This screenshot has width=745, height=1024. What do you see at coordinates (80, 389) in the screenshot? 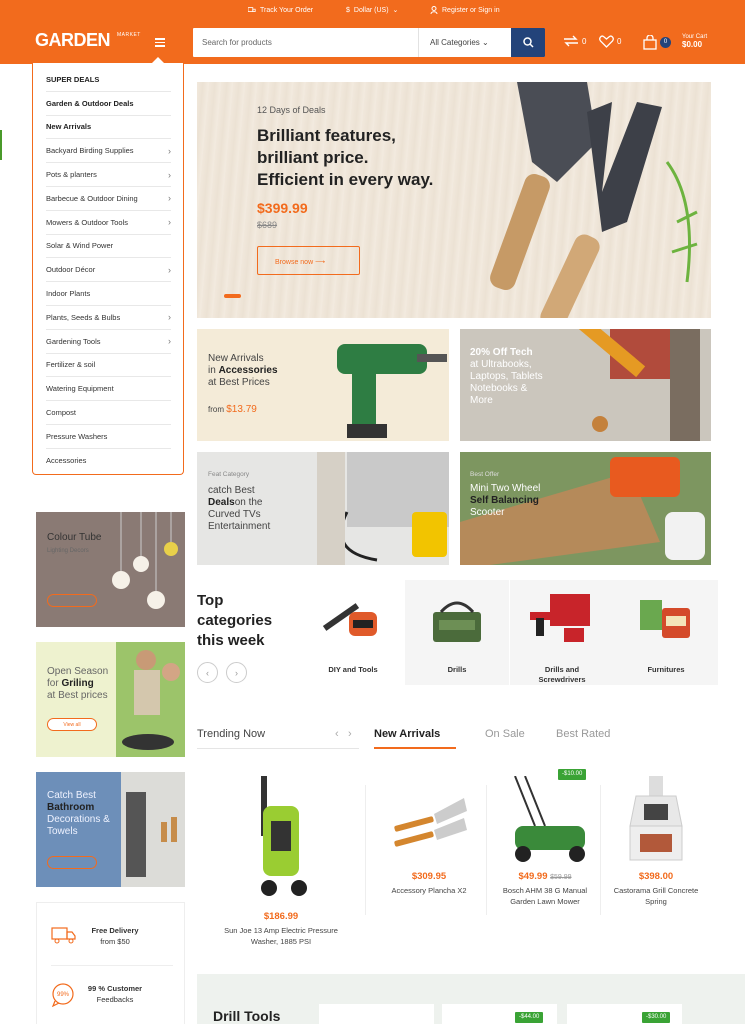
I see `menu-item-label: Watering Equipment` at bounding box center [80, 389].